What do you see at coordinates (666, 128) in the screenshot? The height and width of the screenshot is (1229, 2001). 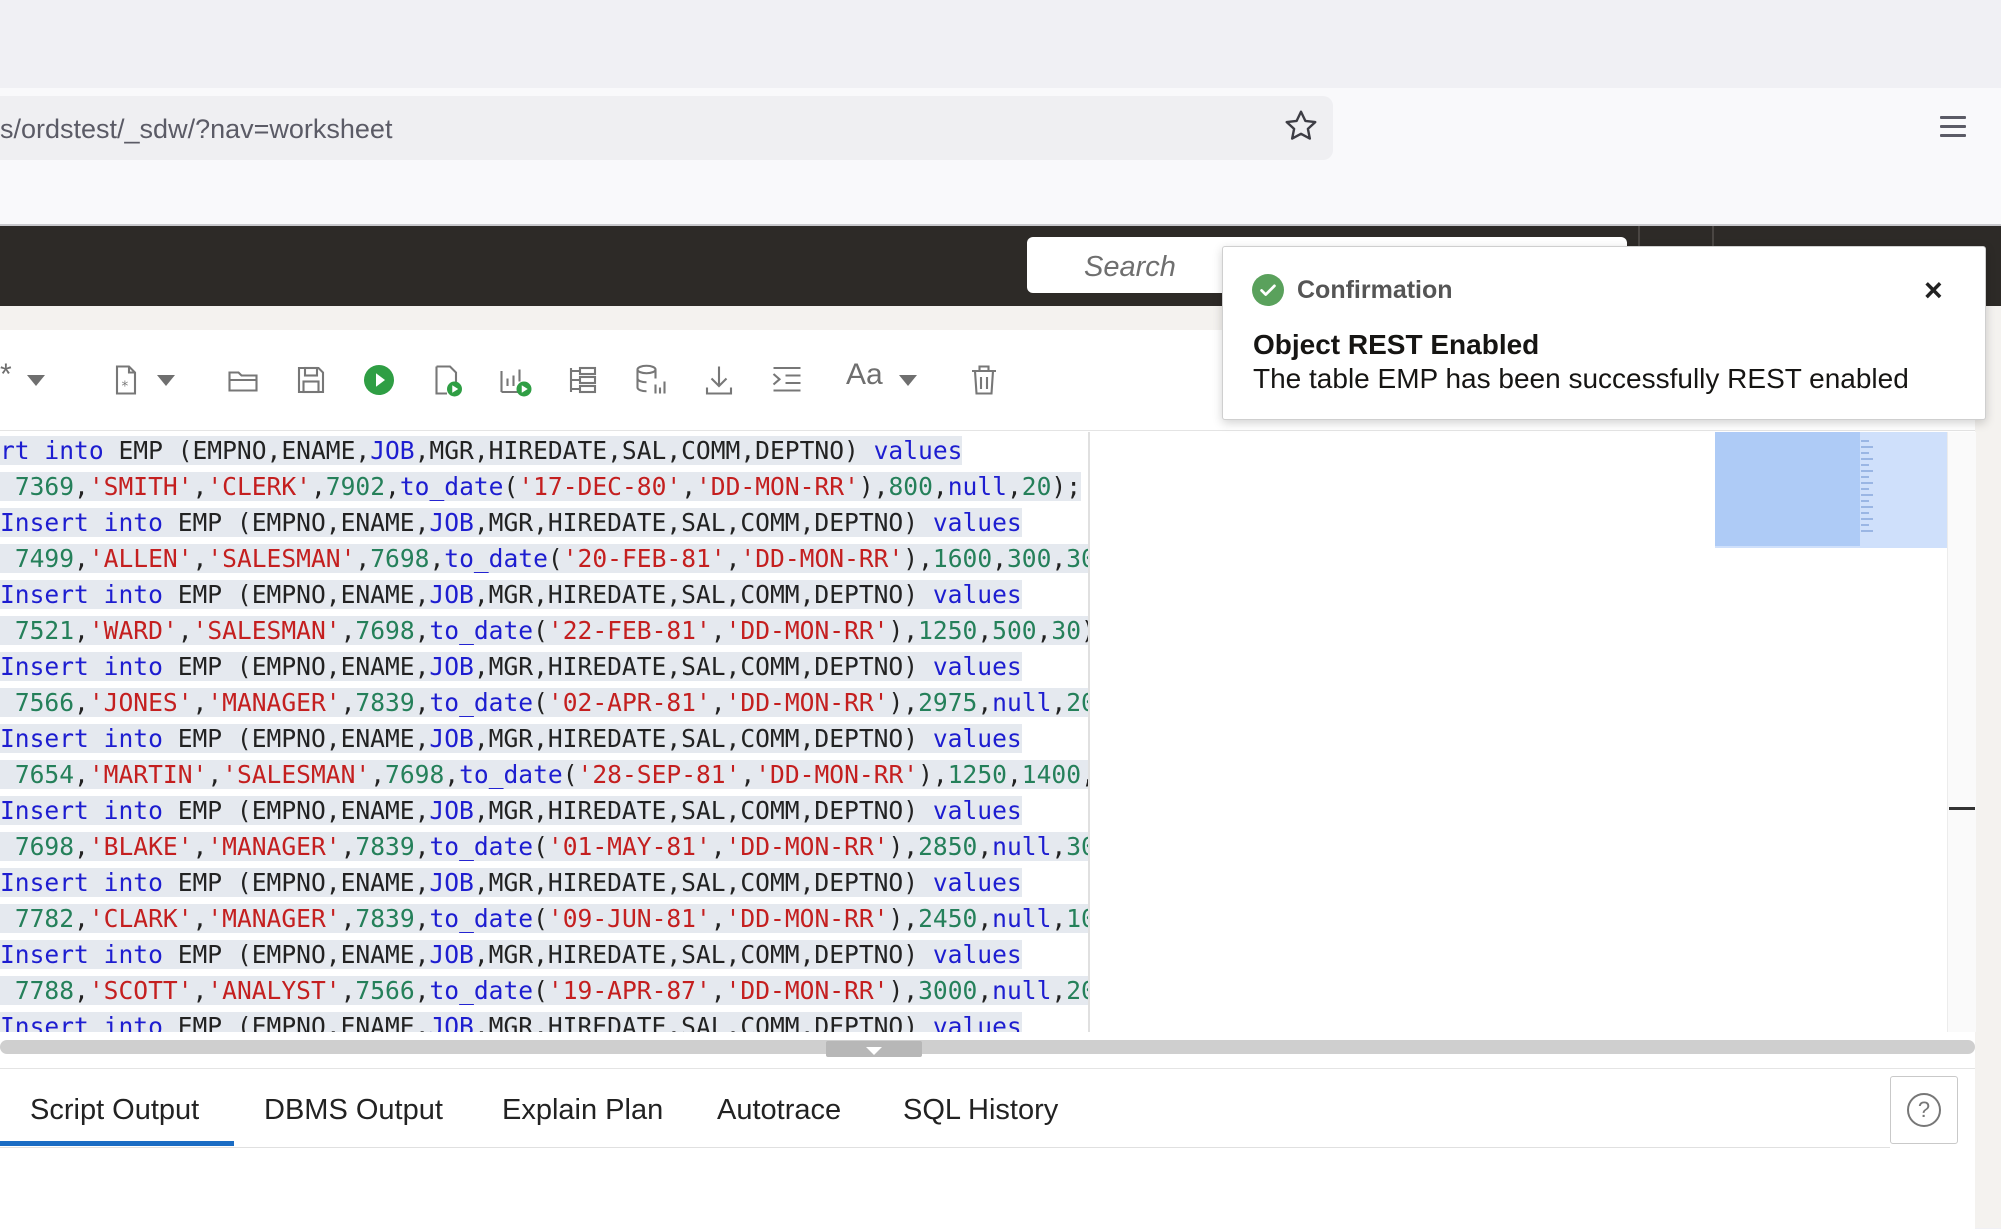 I see `url-bar: s/ordstest/_sdw/?nav=worksheet` at bounding box center [666, 128].